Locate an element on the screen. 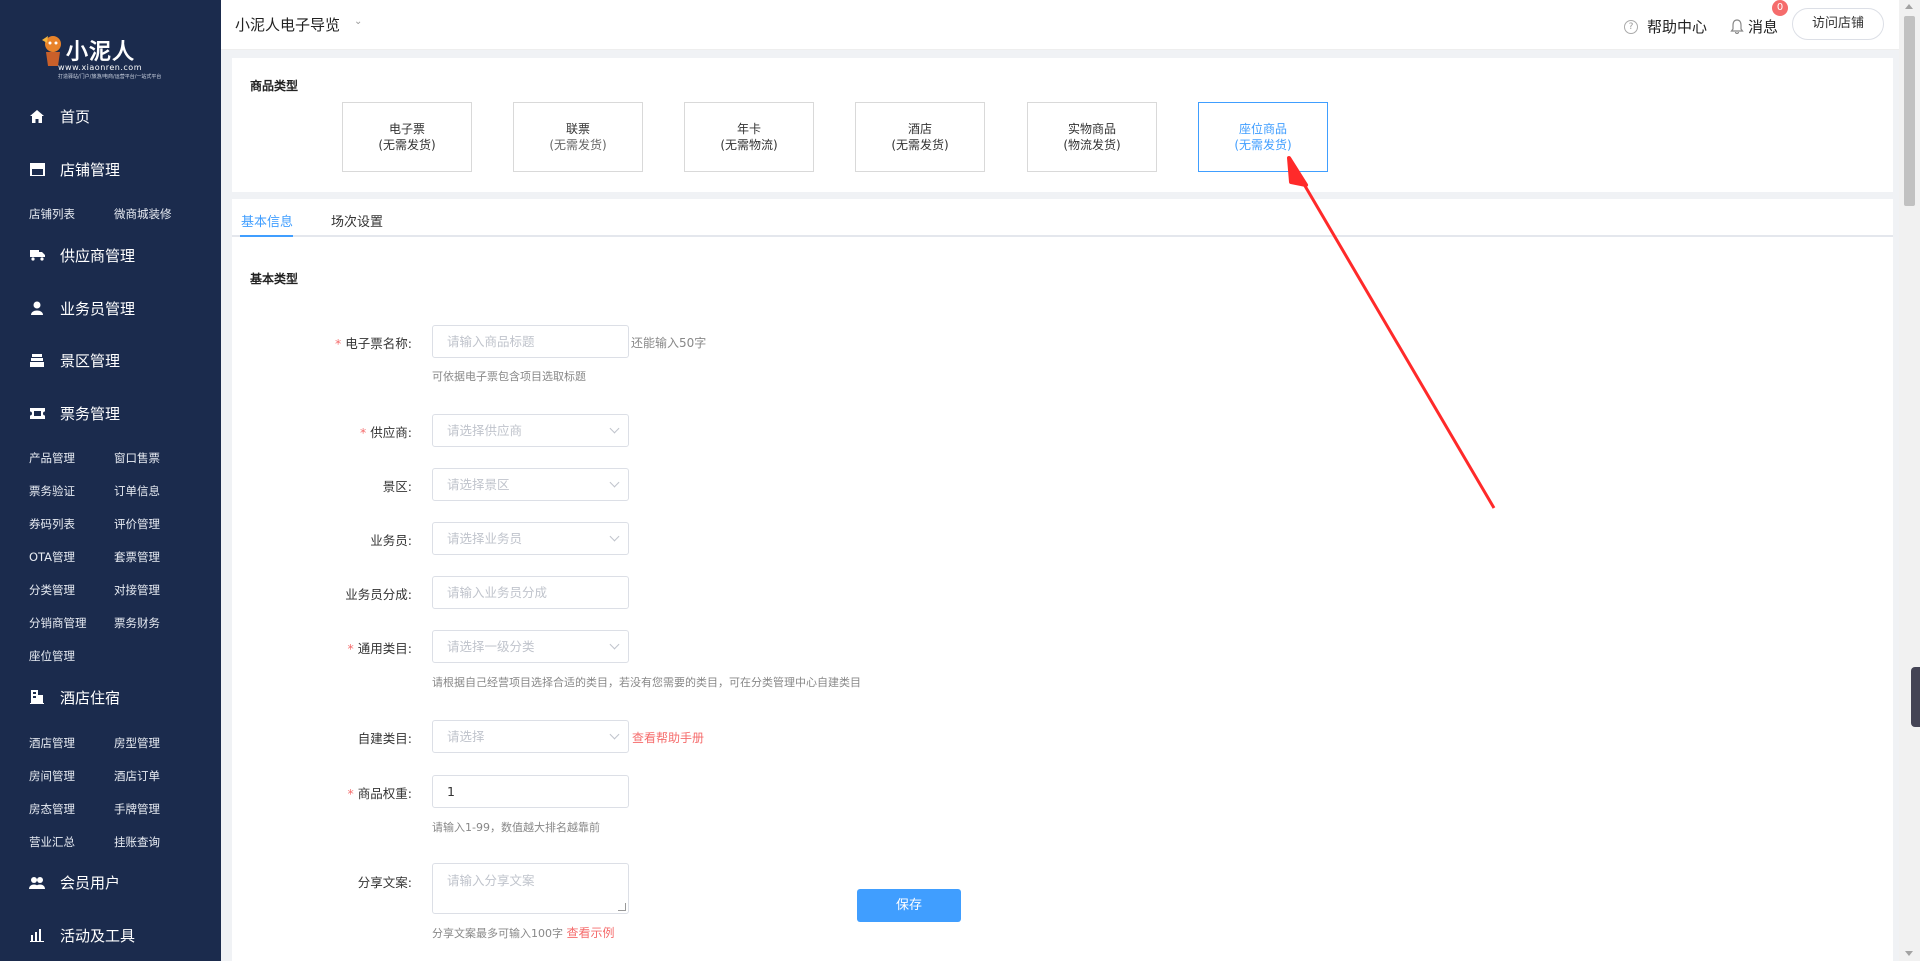 This screenshot has height=961, width=1920. sidebar-item-wristband-management: 手牌管理 is located at coordinates (137, 809).